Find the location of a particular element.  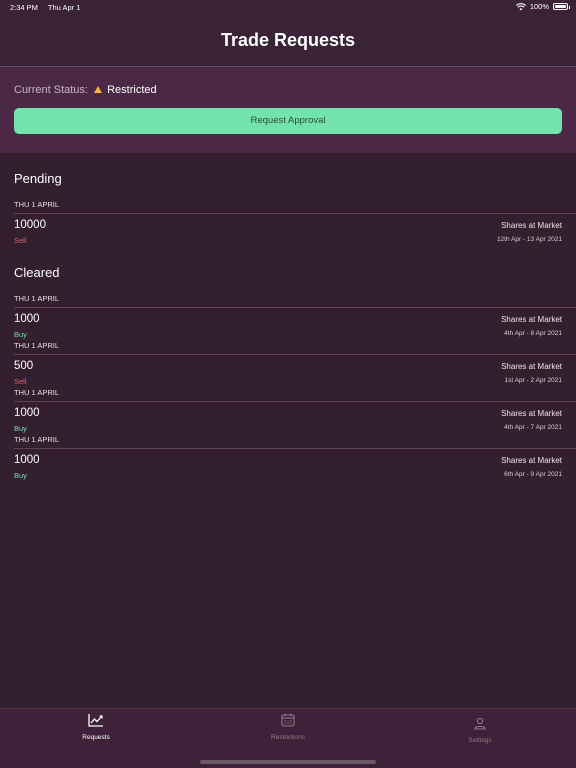

page-title: Trade Requests is located at coordinates (288, 40).